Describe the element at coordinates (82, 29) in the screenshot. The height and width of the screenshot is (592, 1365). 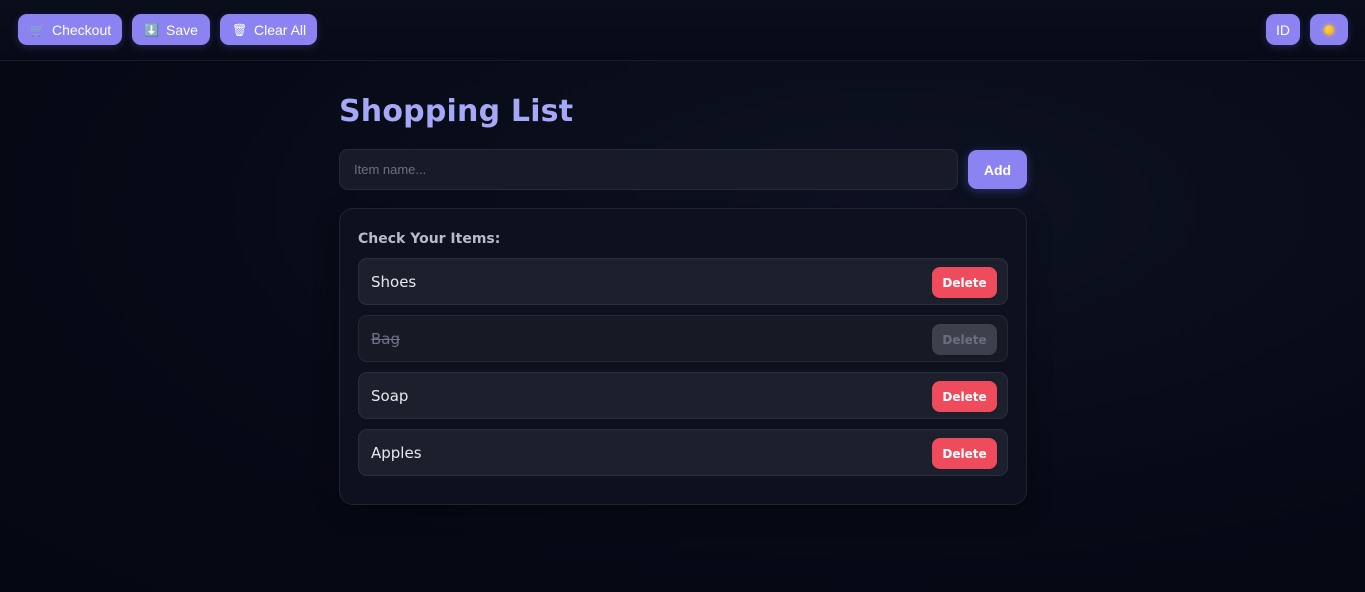
I see `checkout-label: Checkout` at that location.